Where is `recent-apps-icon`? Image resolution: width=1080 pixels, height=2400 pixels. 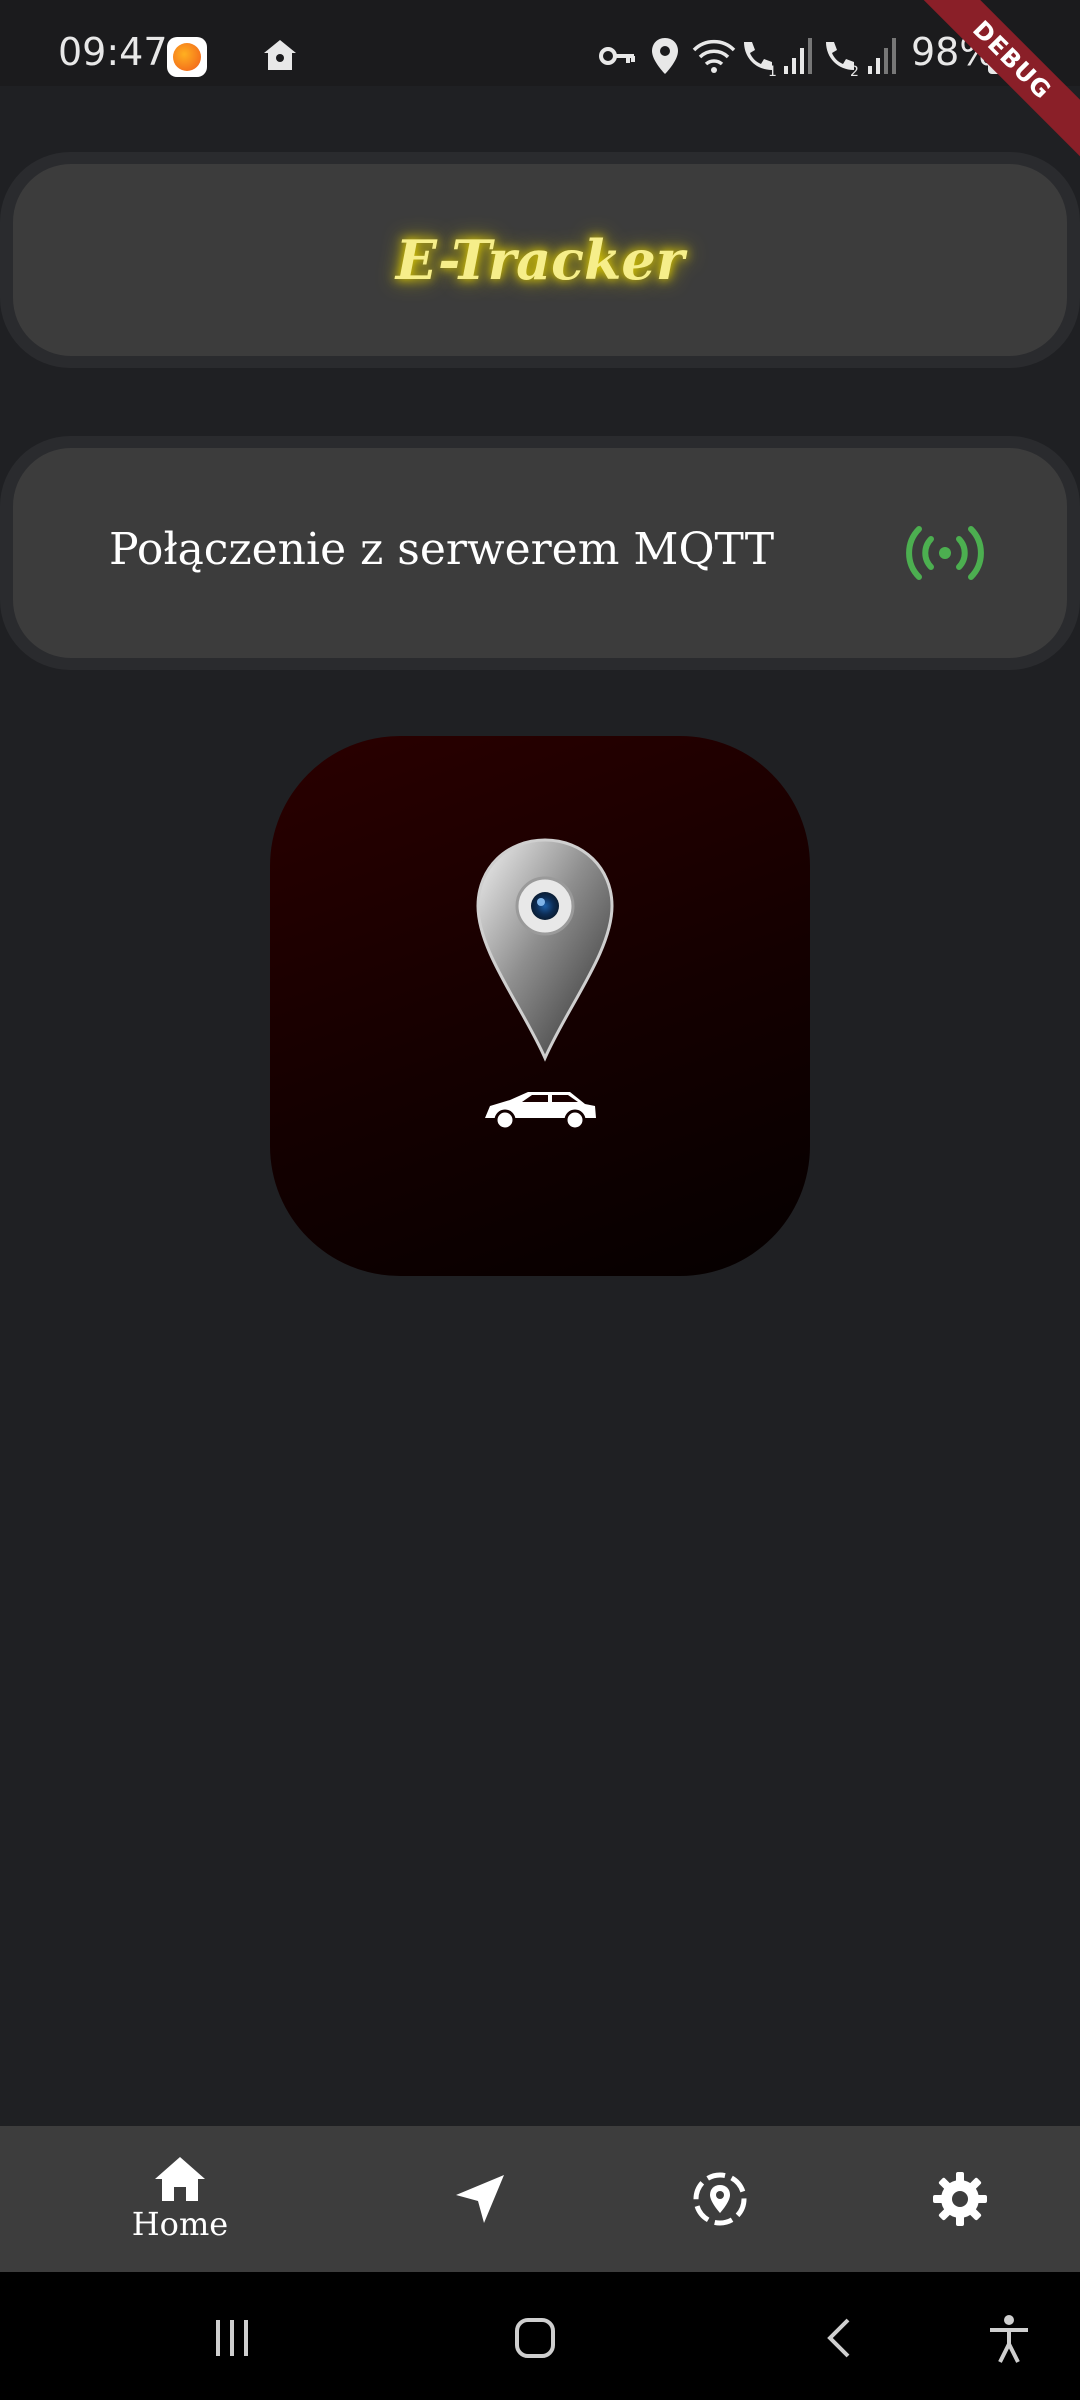 recent-apps-icon is located at coordinates (232, 2338).